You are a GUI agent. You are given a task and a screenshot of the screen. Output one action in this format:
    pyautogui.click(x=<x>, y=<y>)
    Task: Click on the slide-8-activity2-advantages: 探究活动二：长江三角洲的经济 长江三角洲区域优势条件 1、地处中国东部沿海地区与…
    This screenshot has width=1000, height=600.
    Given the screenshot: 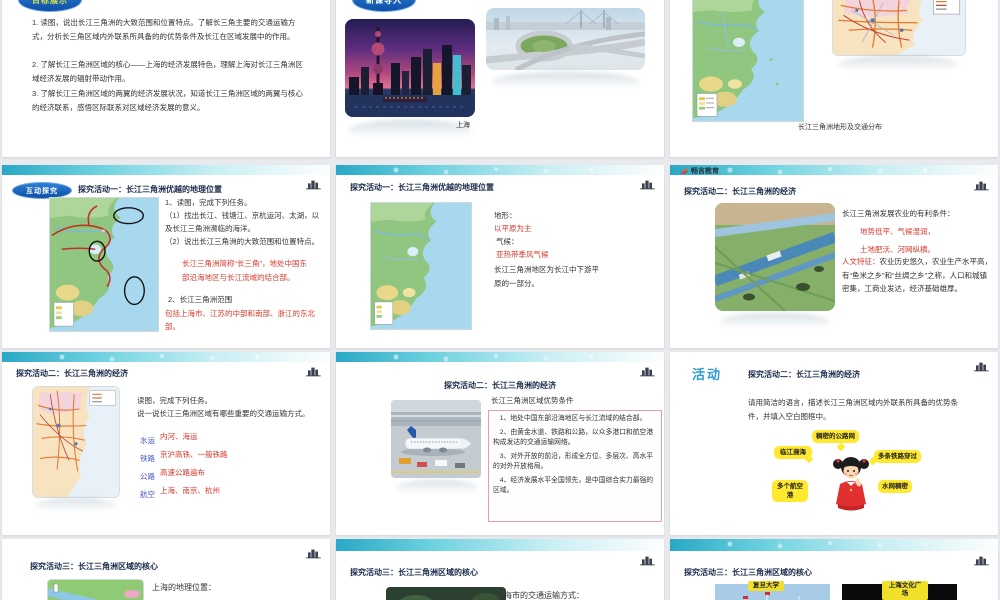 What is the action you would take?
    pyautogui.click(x=500, y=443)
    